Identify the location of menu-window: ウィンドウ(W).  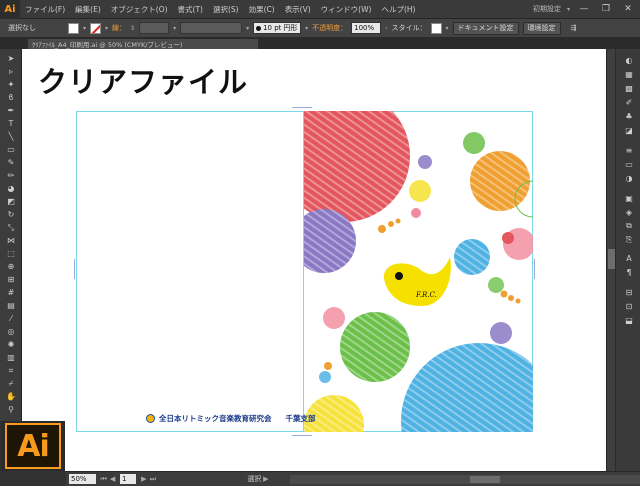
(346, 9).